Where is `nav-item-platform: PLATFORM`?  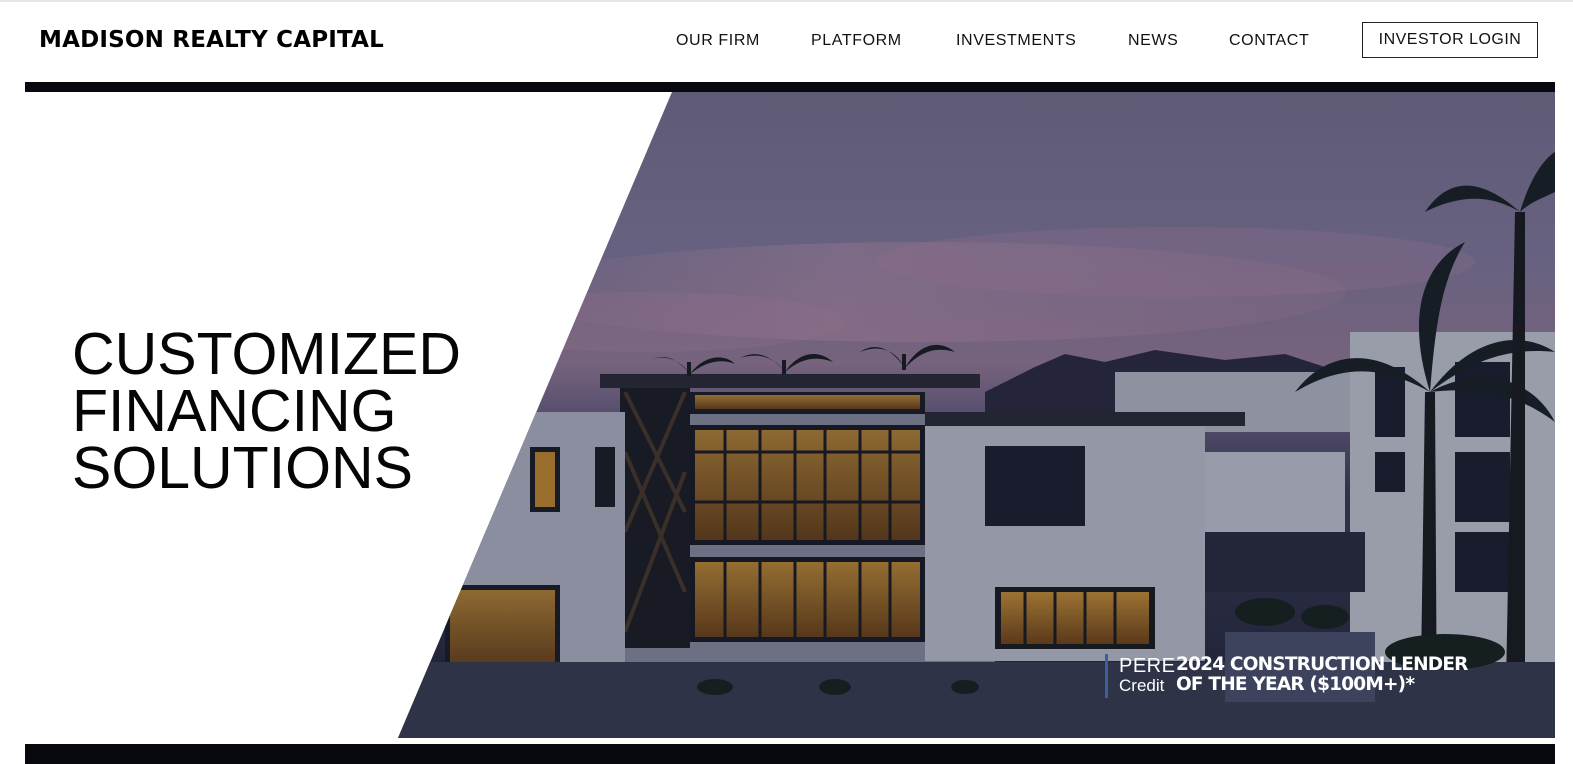
nav-item-platform: PLATFORM is located at coordinates (856, 41).